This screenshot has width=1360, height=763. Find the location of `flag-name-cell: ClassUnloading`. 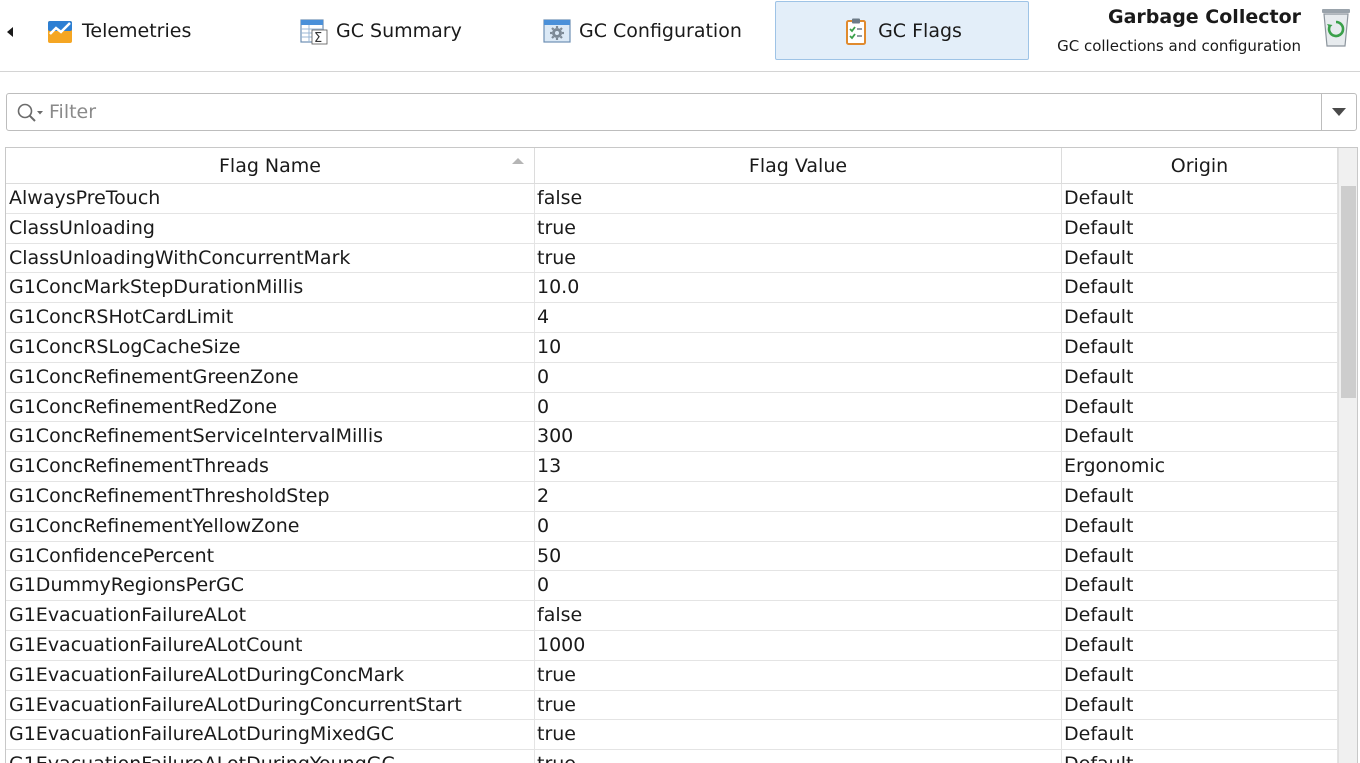

flag-name-cell: ClassUnloading is located at coordinates (270, 228).